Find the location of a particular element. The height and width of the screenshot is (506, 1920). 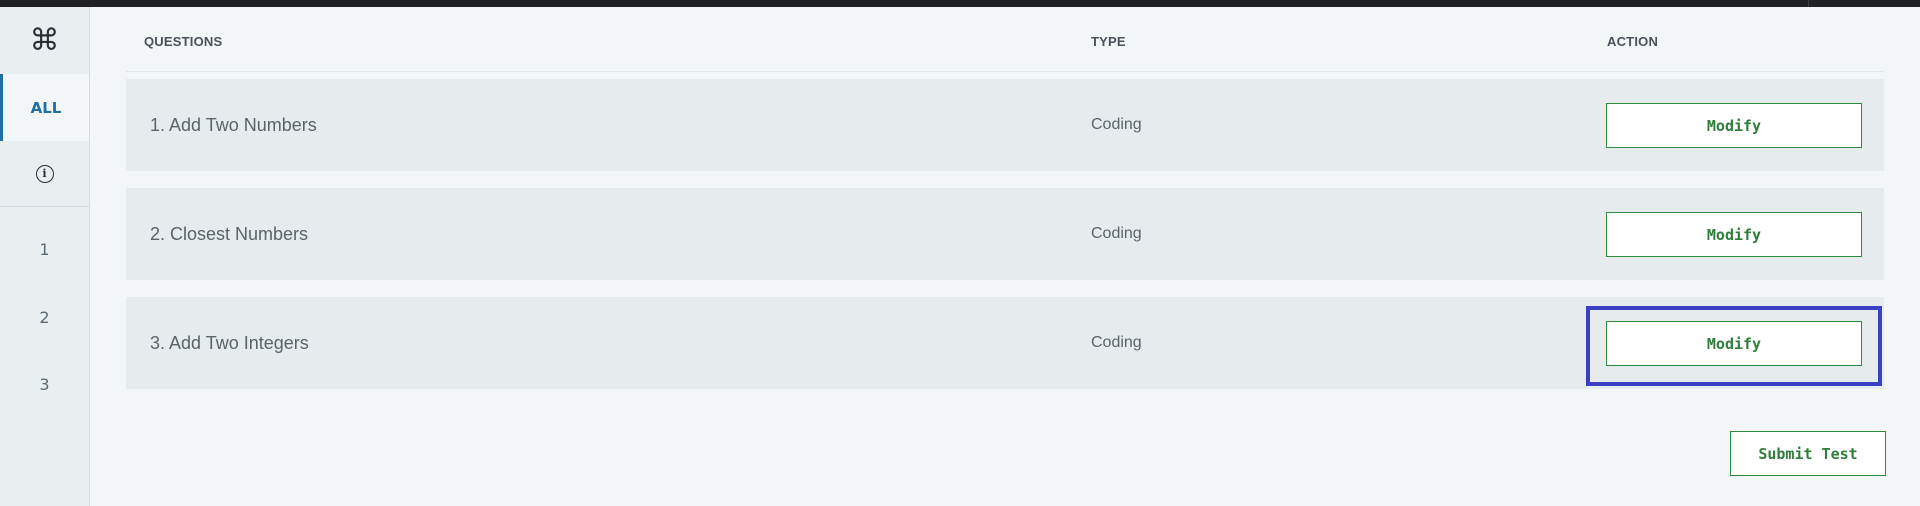

question-title: 2. Closest Numbers is located at coordinates (229, 234).